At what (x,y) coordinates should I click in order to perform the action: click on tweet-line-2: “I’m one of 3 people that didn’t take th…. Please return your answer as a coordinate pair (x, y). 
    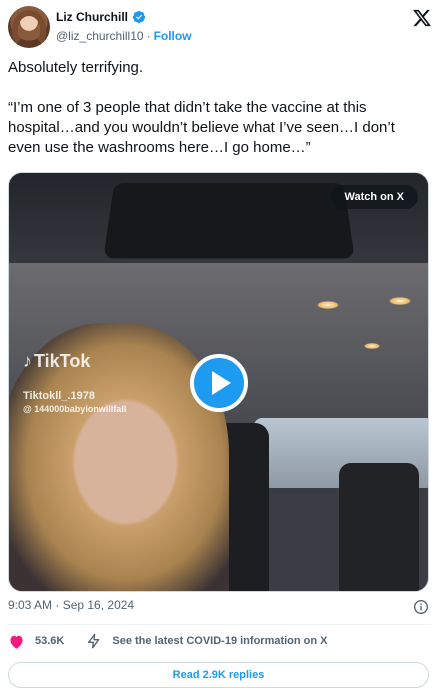
    Looking at the image, I should click on (201, 127).